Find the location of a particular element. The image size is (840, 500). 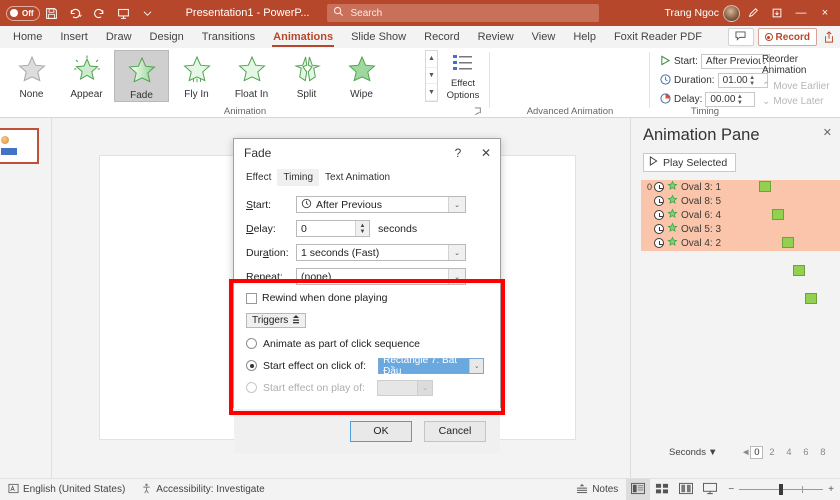

animation-fly-in: Fly In is located at coordinates (196, 76).